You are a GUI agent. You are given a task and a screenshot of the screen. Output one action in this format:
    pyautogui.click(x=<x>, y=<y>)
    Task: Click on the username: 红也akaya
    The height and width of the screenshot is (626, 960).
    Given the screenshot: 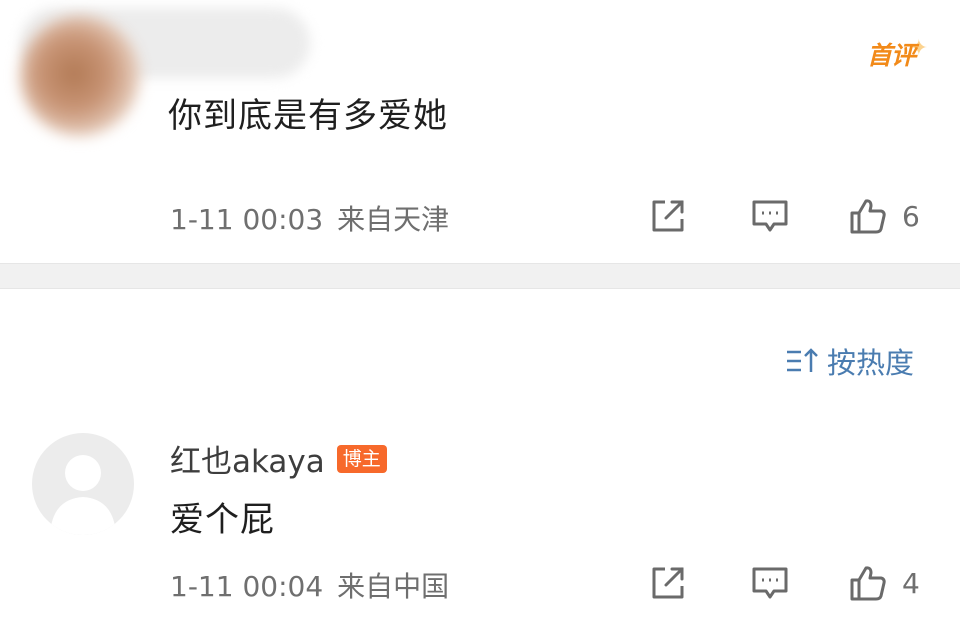 What is the action you would take?
    pyautogui.click(x=247, y=458)
    